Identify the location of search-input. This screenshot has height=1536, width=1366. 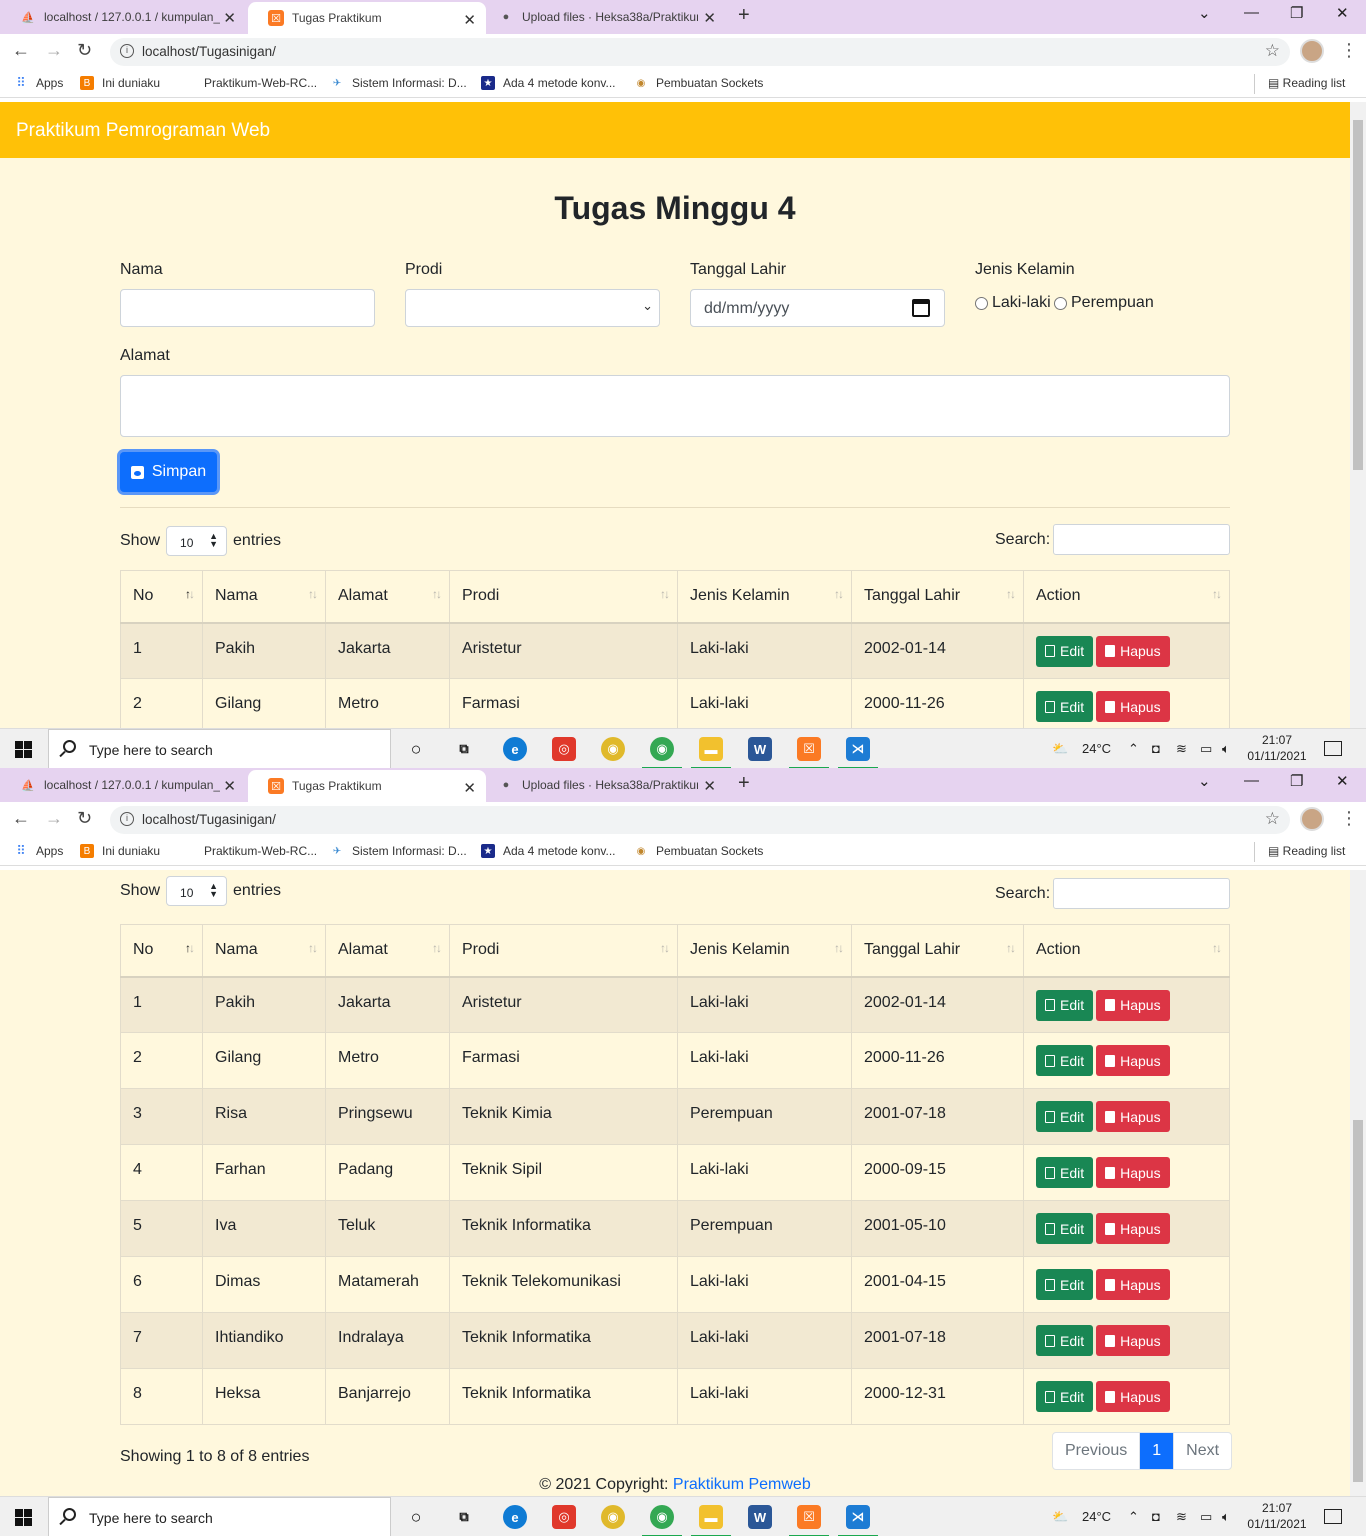
(1141, 893).